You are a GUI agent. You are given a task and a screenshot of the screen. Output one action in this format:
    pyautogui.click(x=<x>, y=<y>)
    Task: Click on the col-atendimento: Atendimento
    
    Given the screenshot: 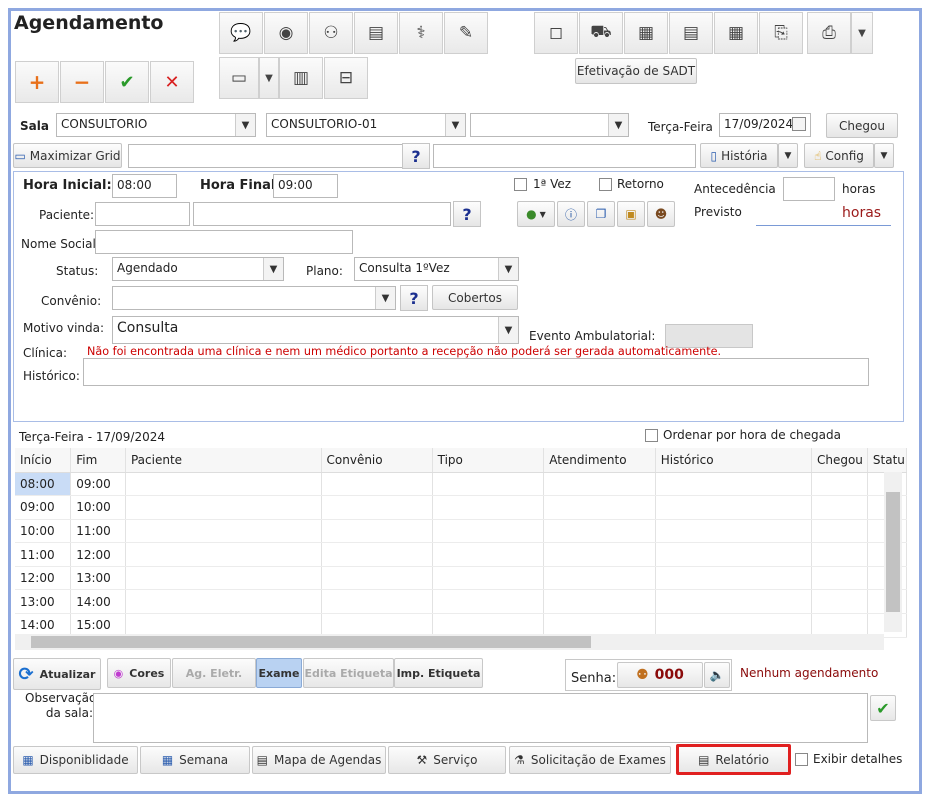 What is the action you would take?
    pyautogui.click(x=599, y=460)
    